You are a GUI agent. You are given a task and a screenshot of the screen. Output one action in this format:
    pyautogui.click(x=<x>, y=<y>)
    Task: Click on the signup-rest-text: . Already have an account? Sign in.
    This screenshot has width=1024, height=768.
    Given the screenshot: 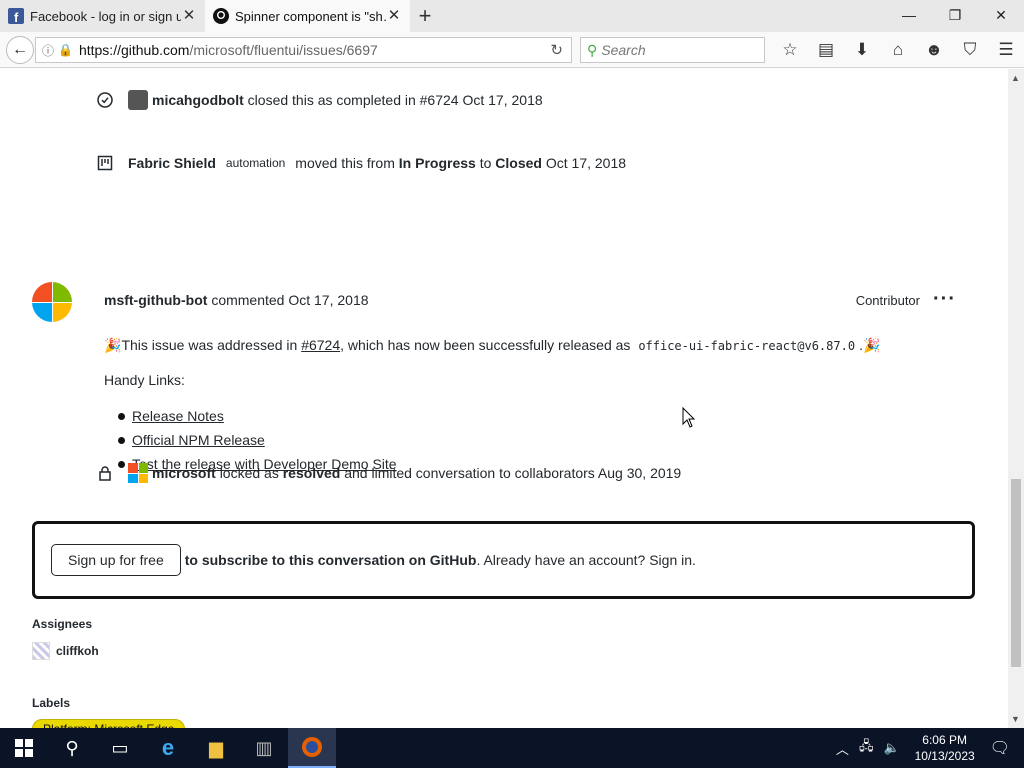 What is the action you would take?
    pyautogui.click(x=585, y=560)
    